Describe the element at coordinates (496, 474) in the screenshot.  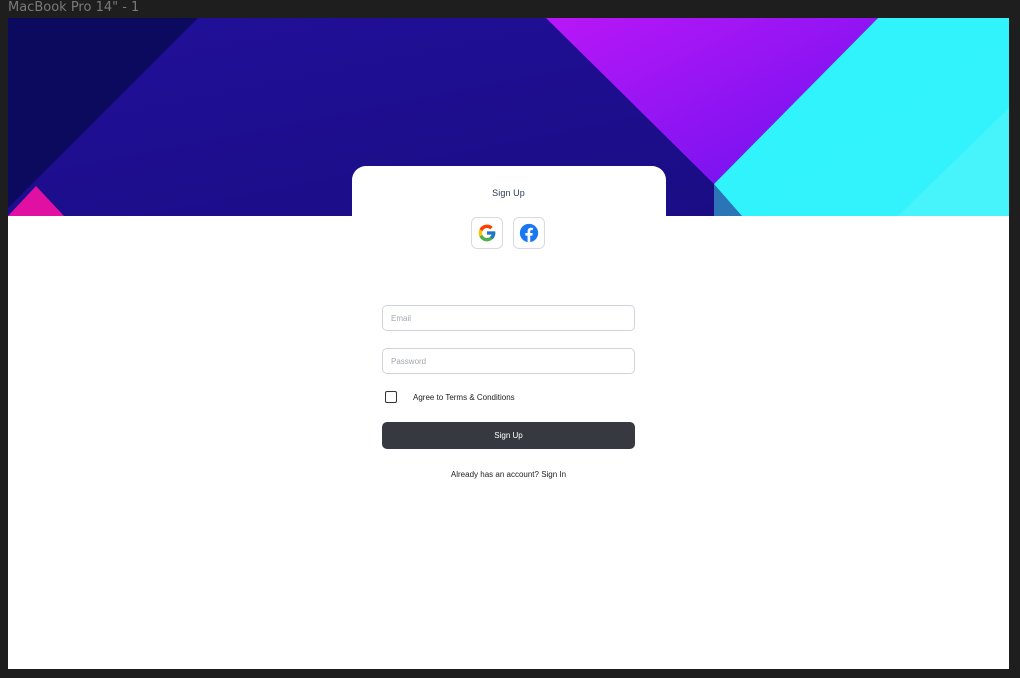
I see `signin-prompt-text: Already has an account?` at that location.